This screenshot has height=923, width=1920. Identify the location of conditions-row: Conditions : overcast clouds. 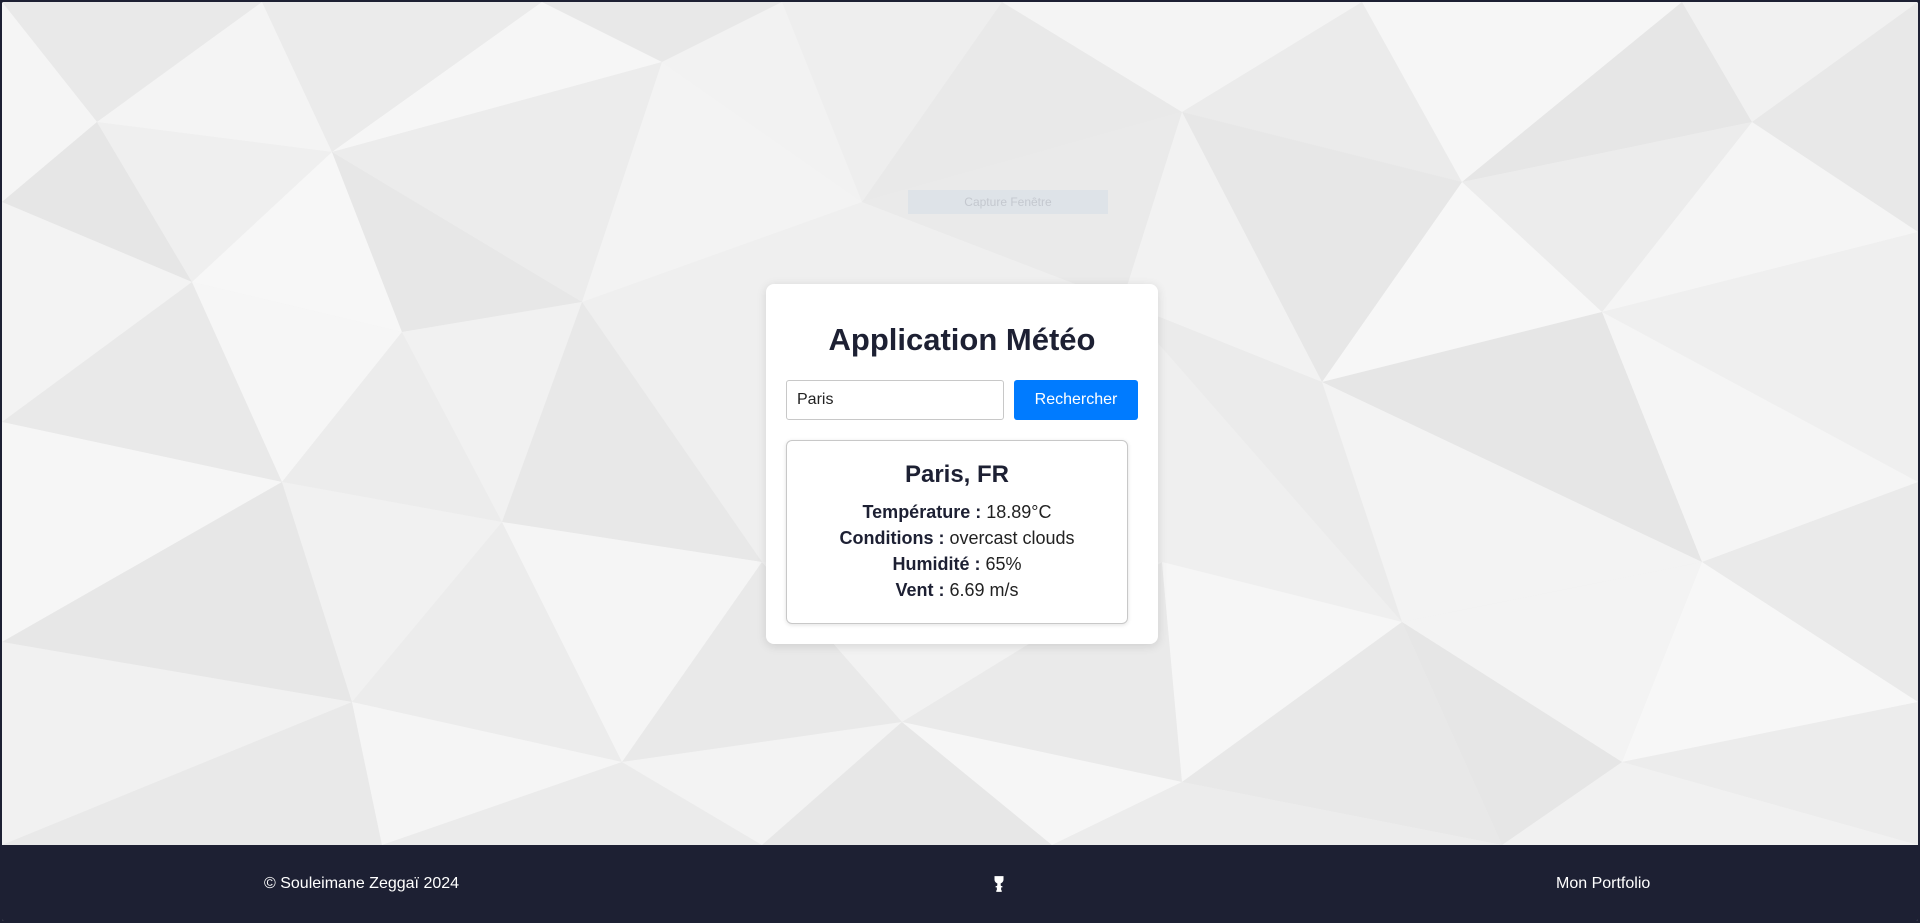
(957, 538).